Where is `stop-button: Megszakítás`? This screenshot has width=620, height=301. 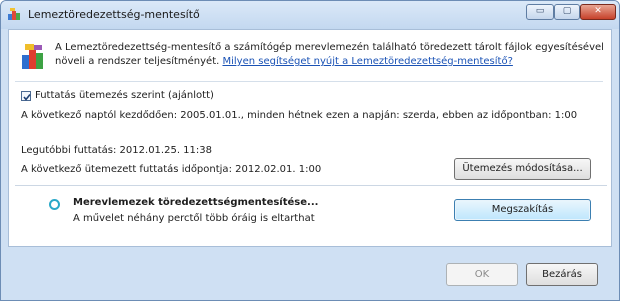
stop-button: Megszakítás is located at coordinates (522, 210).